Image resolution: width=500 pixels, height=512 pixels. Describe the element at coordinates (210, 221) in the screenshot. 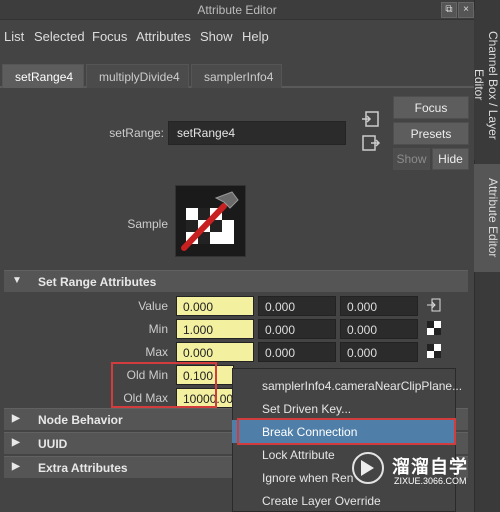

I see `sample-swatch-icon` at that location.